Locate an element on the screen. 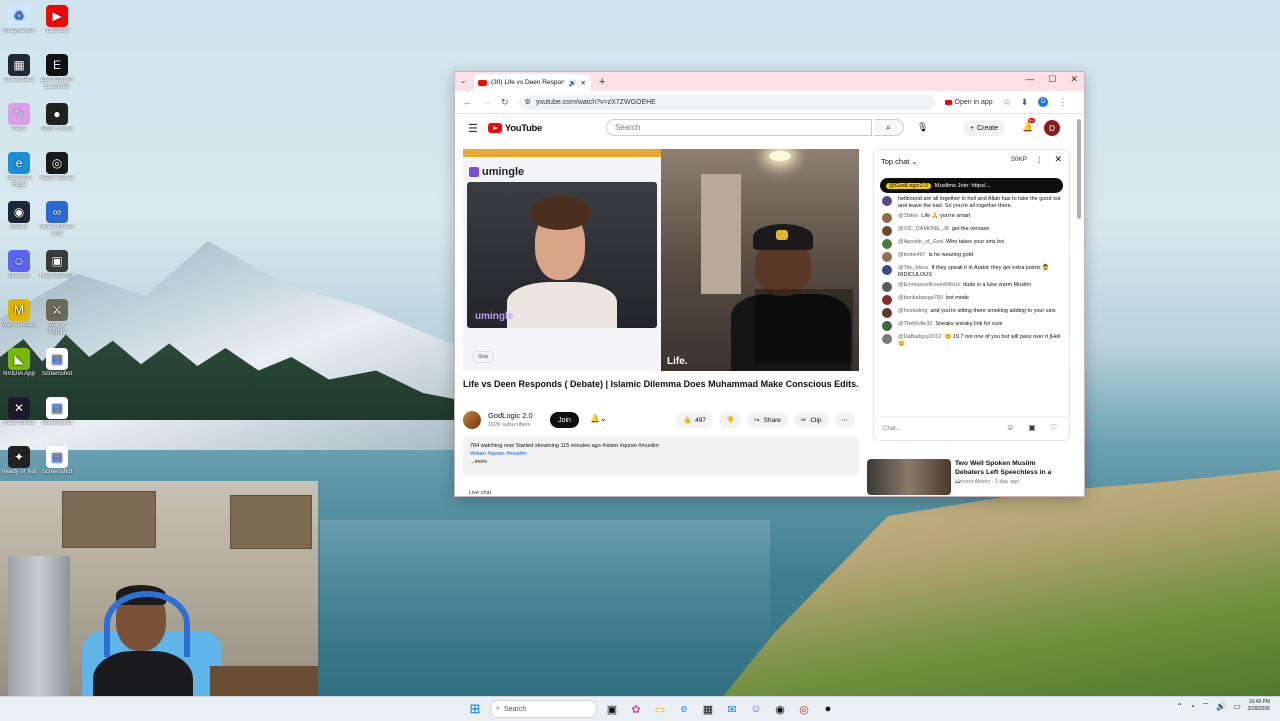  task-view-icon: ▣ is located at coordinates (612, 709).